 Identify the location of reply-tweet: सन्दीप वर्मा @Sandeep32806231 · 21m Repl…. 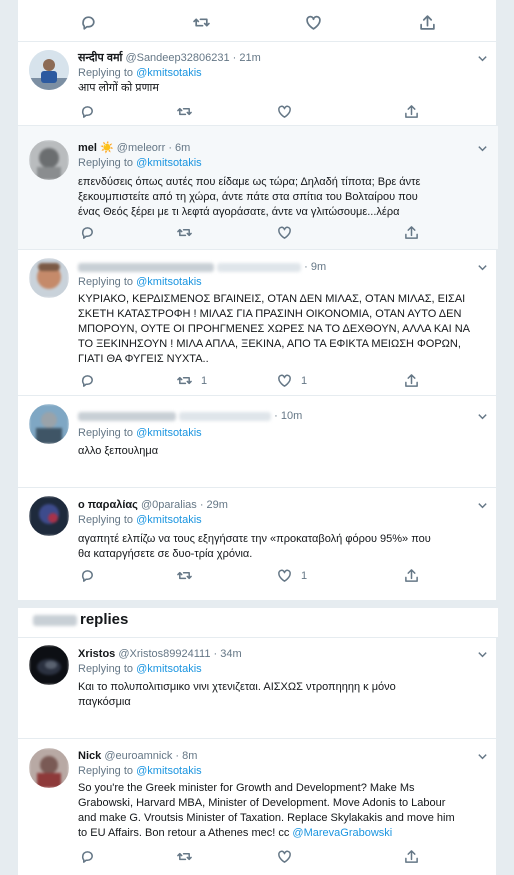
(258, 83).